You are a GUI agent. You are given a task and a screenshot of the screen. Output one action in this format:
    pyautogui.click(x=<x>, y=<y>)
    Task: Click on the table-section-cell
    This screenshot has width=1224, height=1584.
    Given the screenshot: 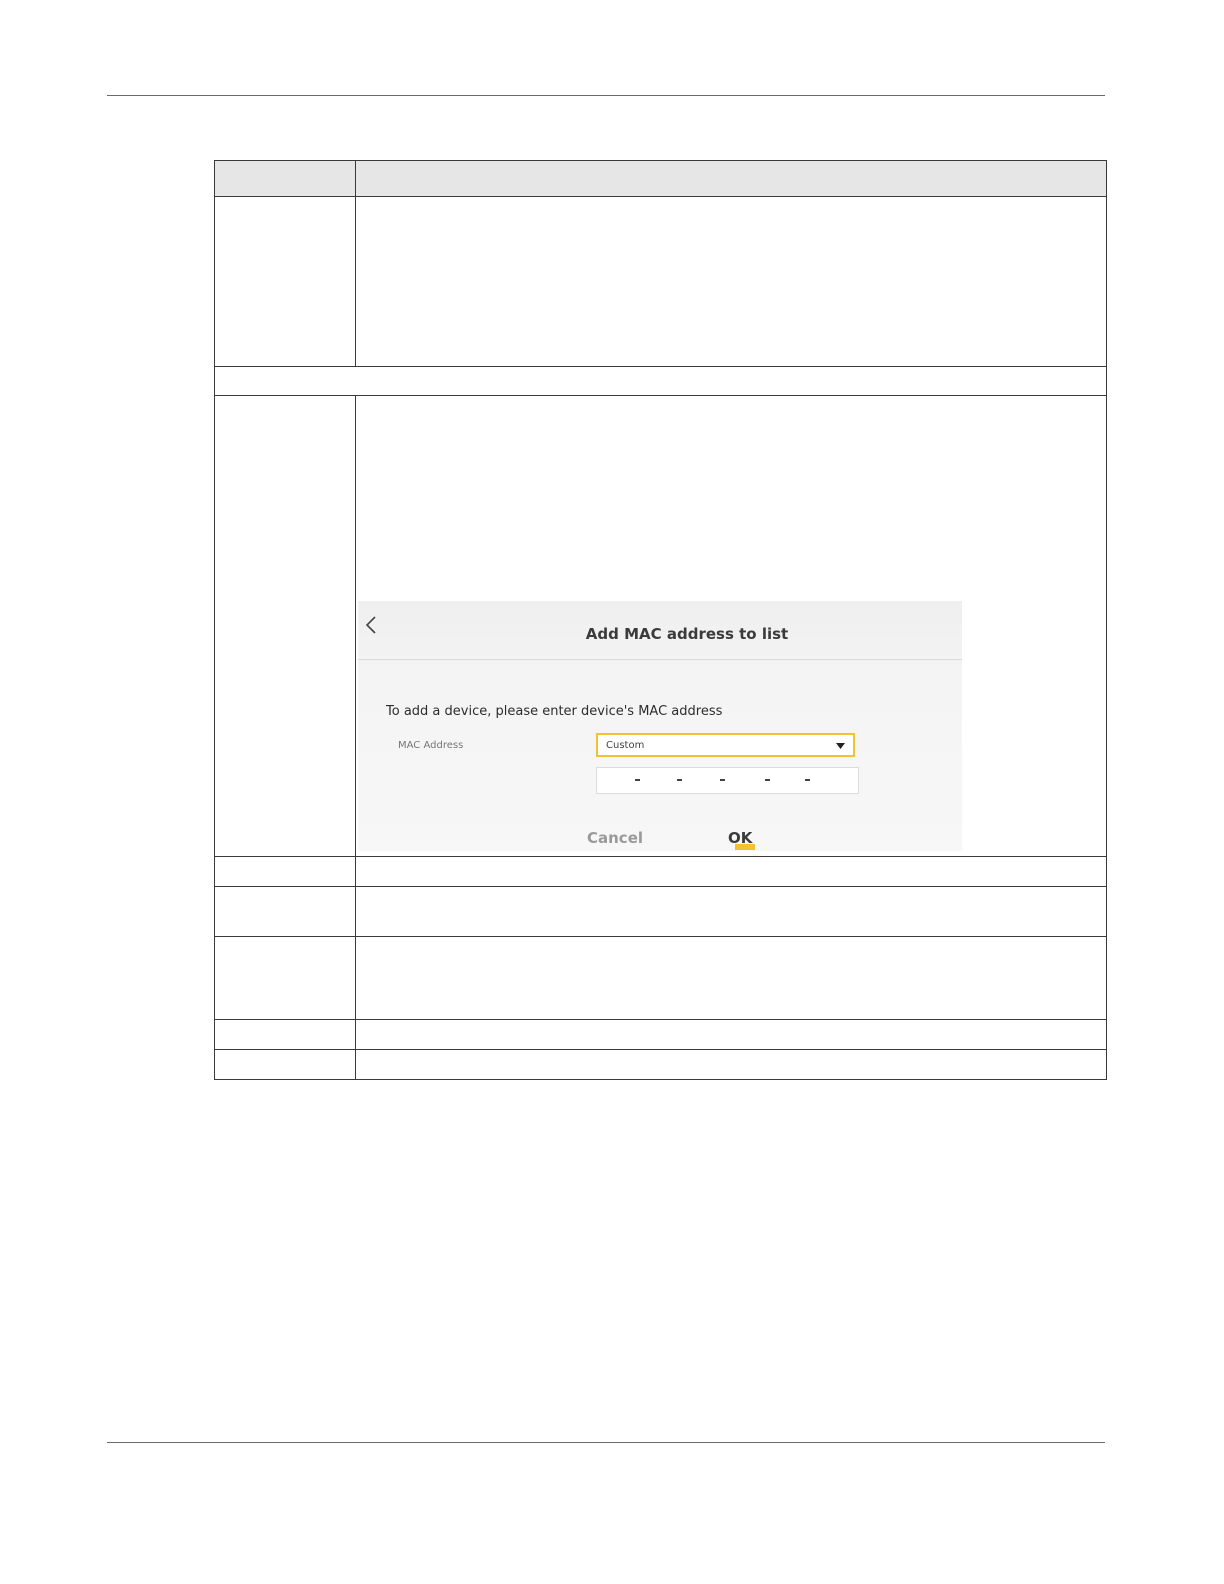 What is the action you would take?
    pyautogui.click(x=660, y=381)
    